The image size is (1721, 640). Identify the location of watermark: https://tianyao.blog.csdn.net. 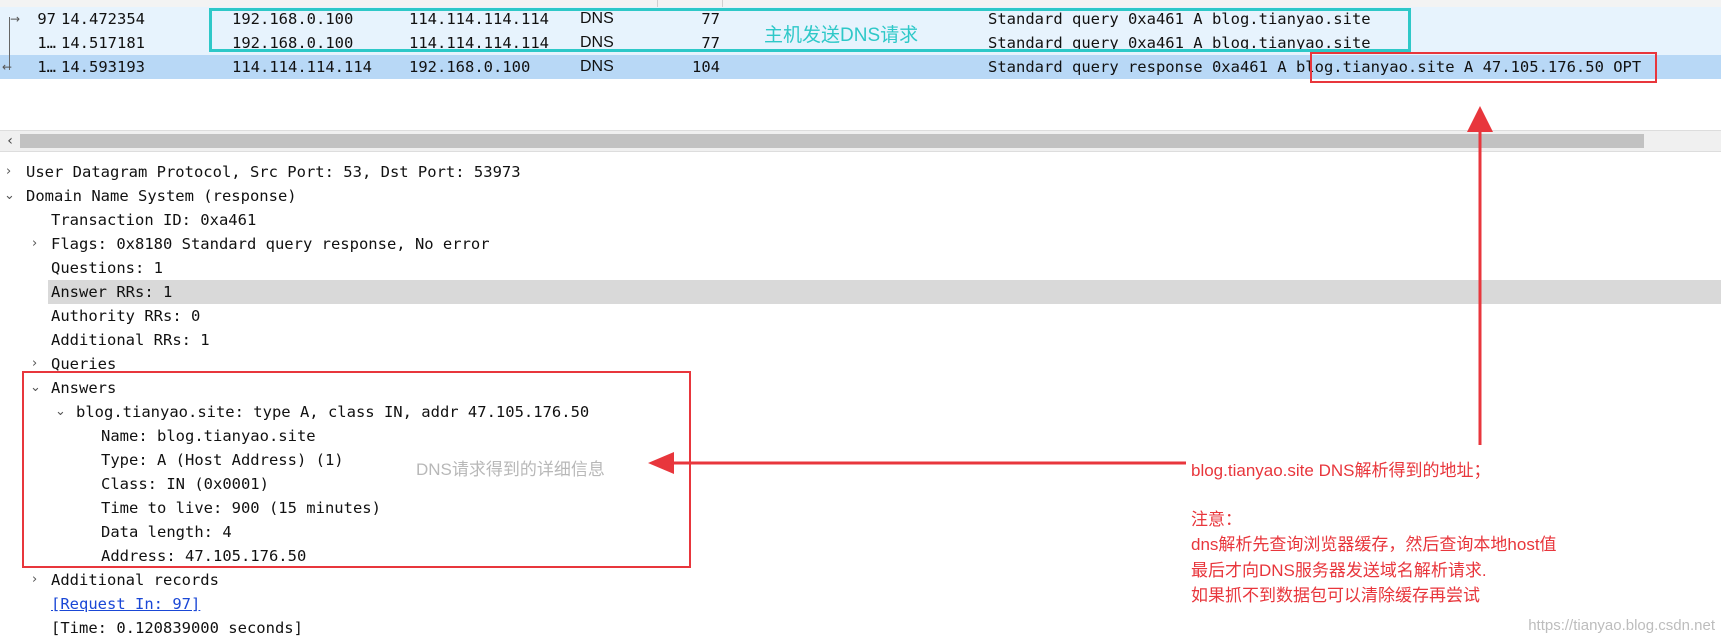
(1621, 625).